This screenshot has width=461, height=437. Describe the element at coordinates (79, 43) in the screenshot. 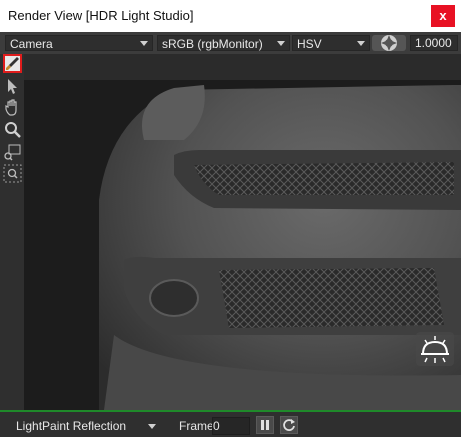

I see `camera-dropdown: Camera` at that location.